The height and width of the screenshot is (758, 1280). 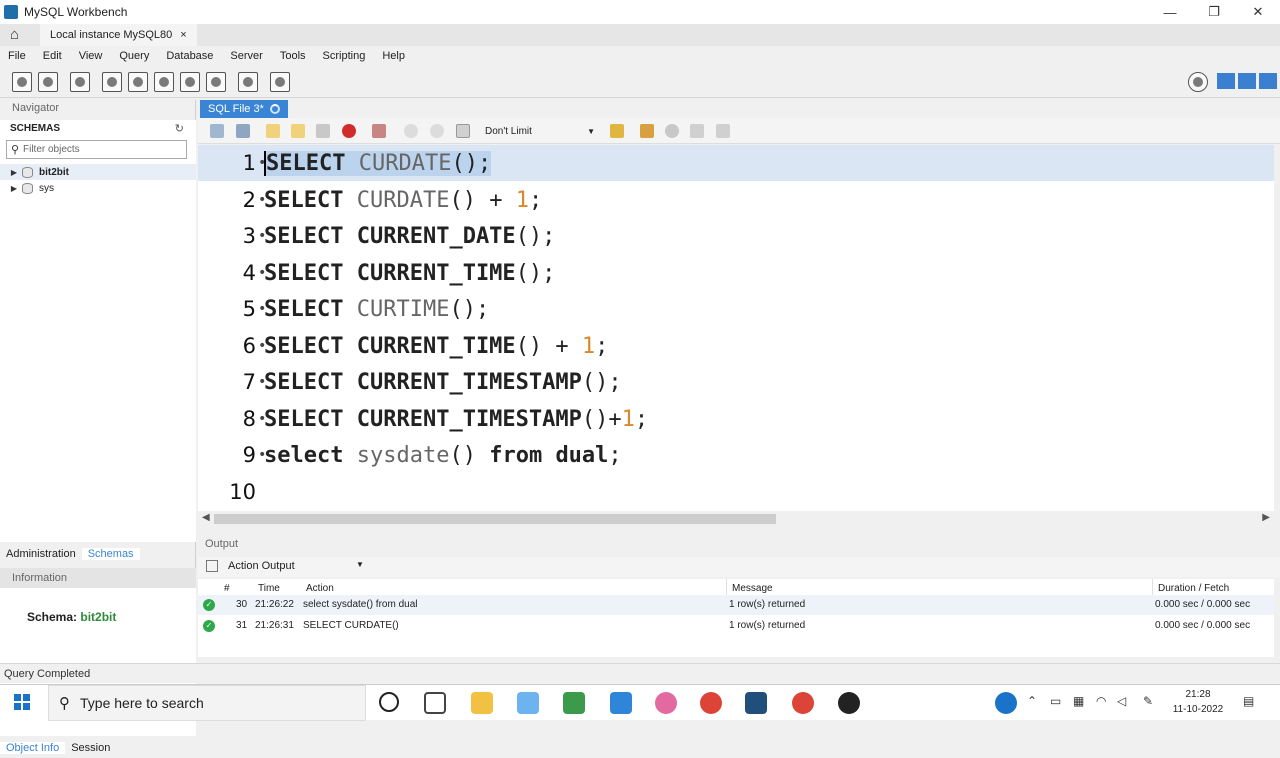 What do you see at coordinates (723, 131) in the screenshot?
I see `word-wrap-icon` at bounding box center [723, 131].